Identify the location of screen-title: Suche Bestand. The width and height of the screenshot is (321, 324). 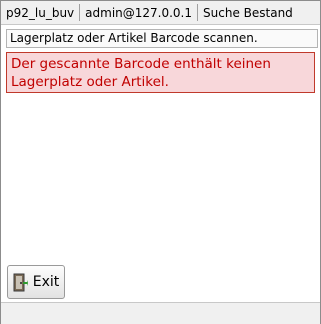
(248, 12).